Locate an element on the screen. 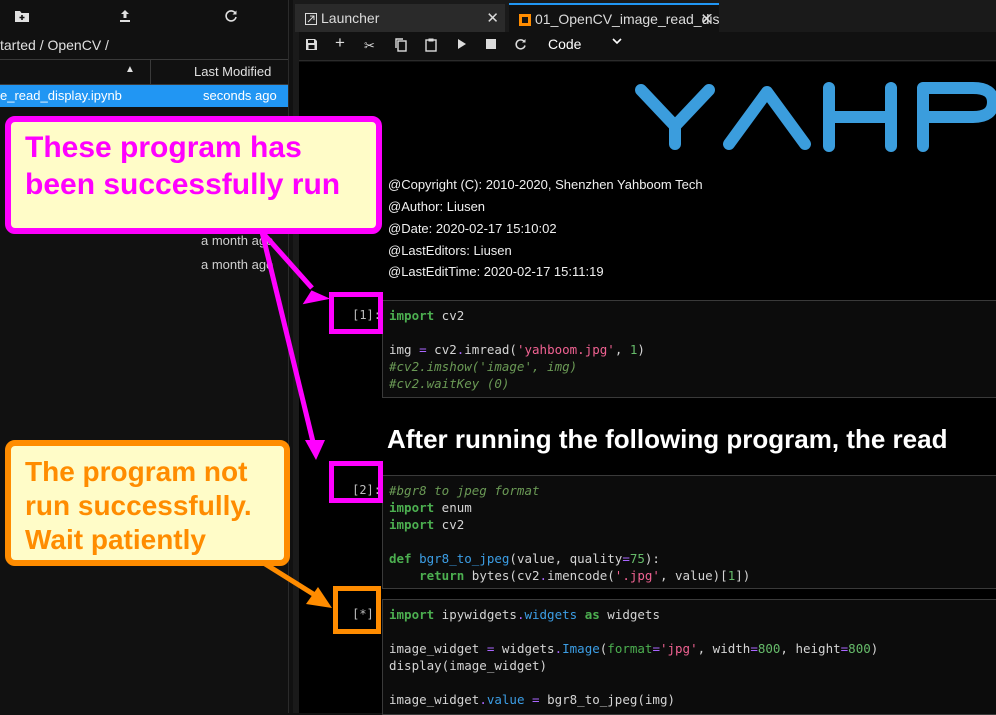 This screenshot has width=996, height=715. callout-line: These program has is located at coordinates (163, 147).